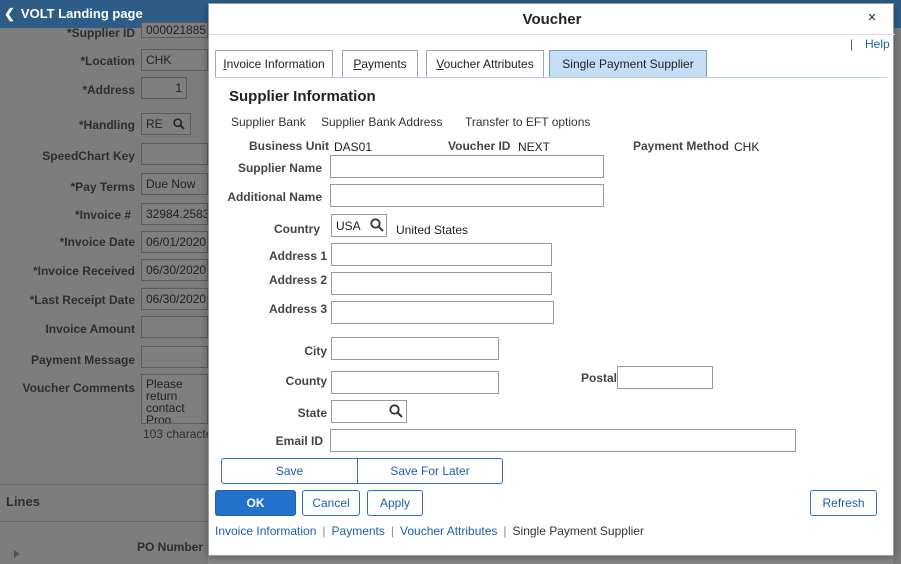 The width and height of the screenshot is (901, 564). I want to click on bg-field-invoice-received: 06/30/2020, so click(174, 270).